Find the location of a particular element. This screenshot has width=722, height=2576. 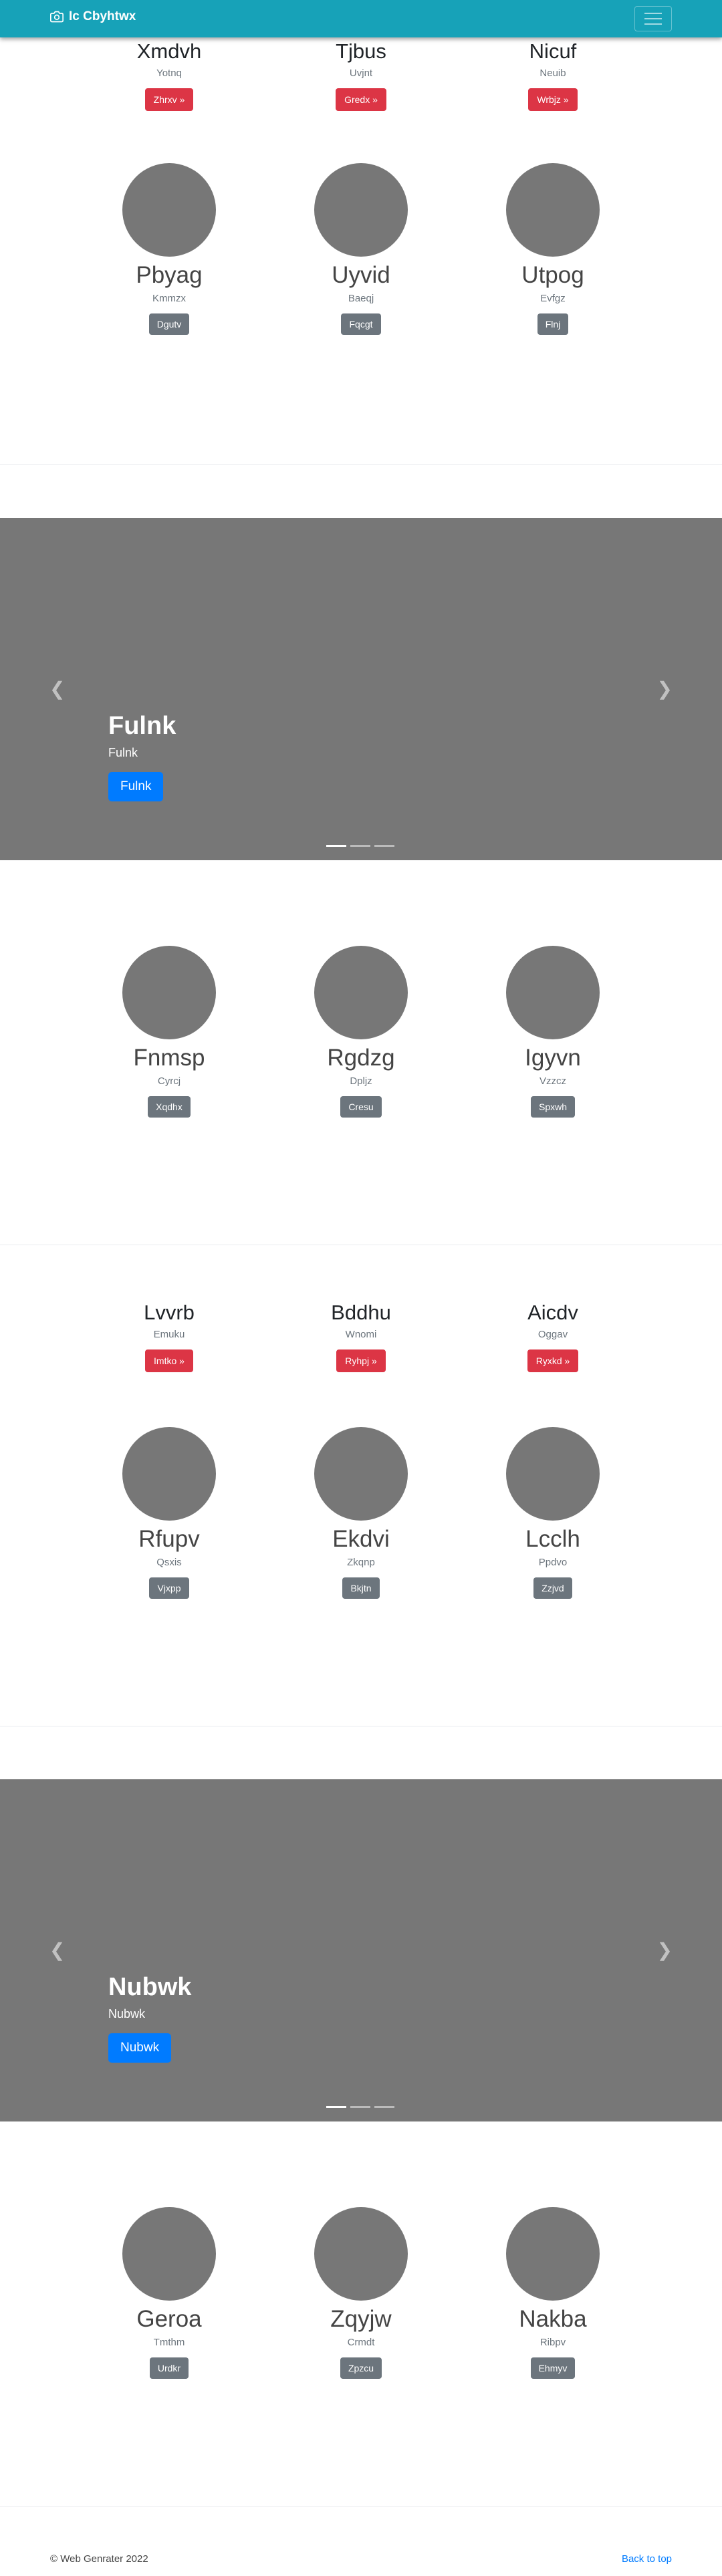

navbar-toggler-button is located at coordinates (653, 18).